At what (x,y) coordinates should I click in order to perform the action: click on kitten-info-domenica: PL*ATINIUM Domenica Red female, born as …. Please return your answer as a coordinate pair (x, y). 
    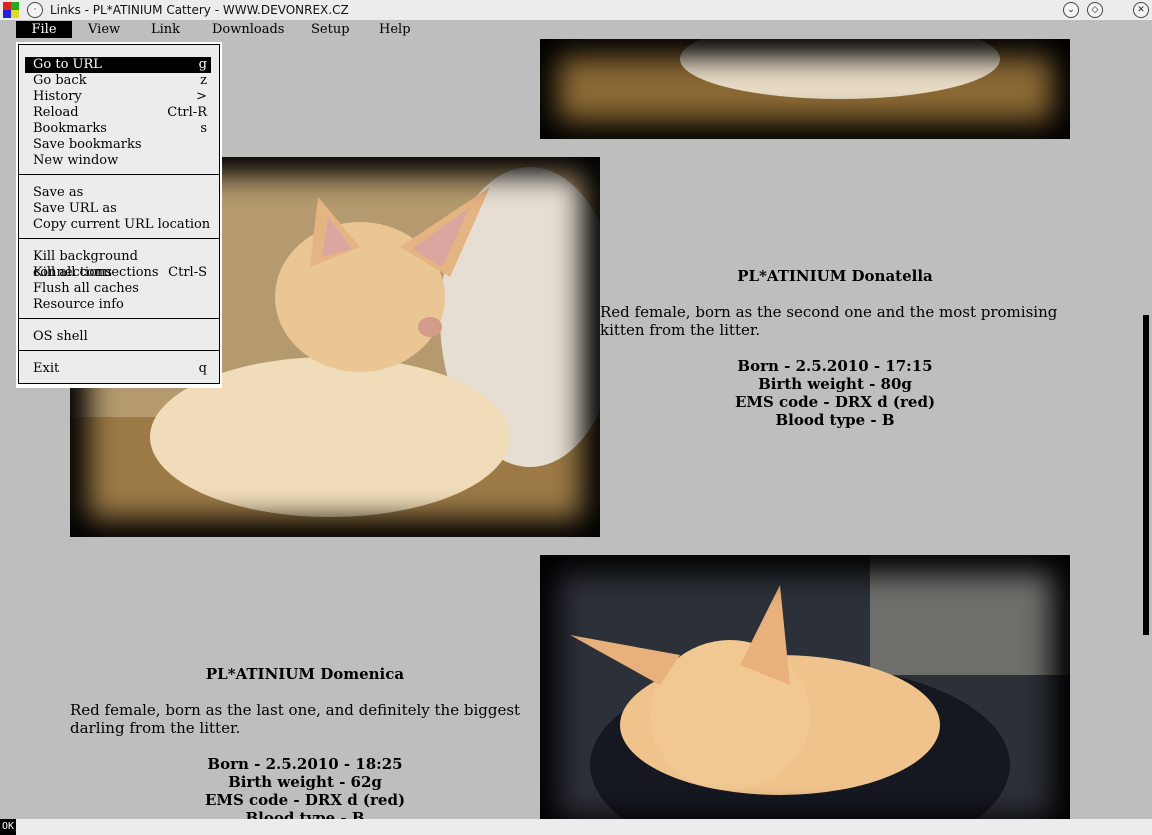
    Looking at the image, I should click on (305, 742).